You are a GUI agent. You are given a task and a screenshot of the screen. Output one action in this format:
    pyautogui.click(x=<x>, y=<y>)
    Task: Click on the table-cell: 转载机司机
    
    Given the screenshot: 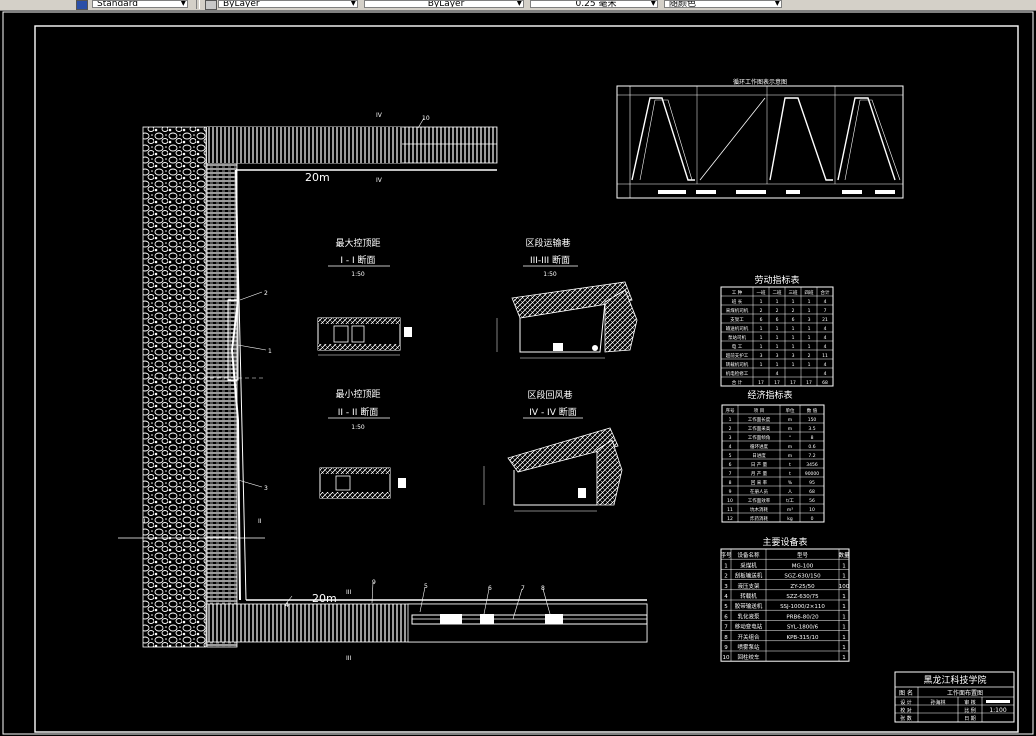 What is the action you would take?
    pyautogui.click(x=737, y=364)
    